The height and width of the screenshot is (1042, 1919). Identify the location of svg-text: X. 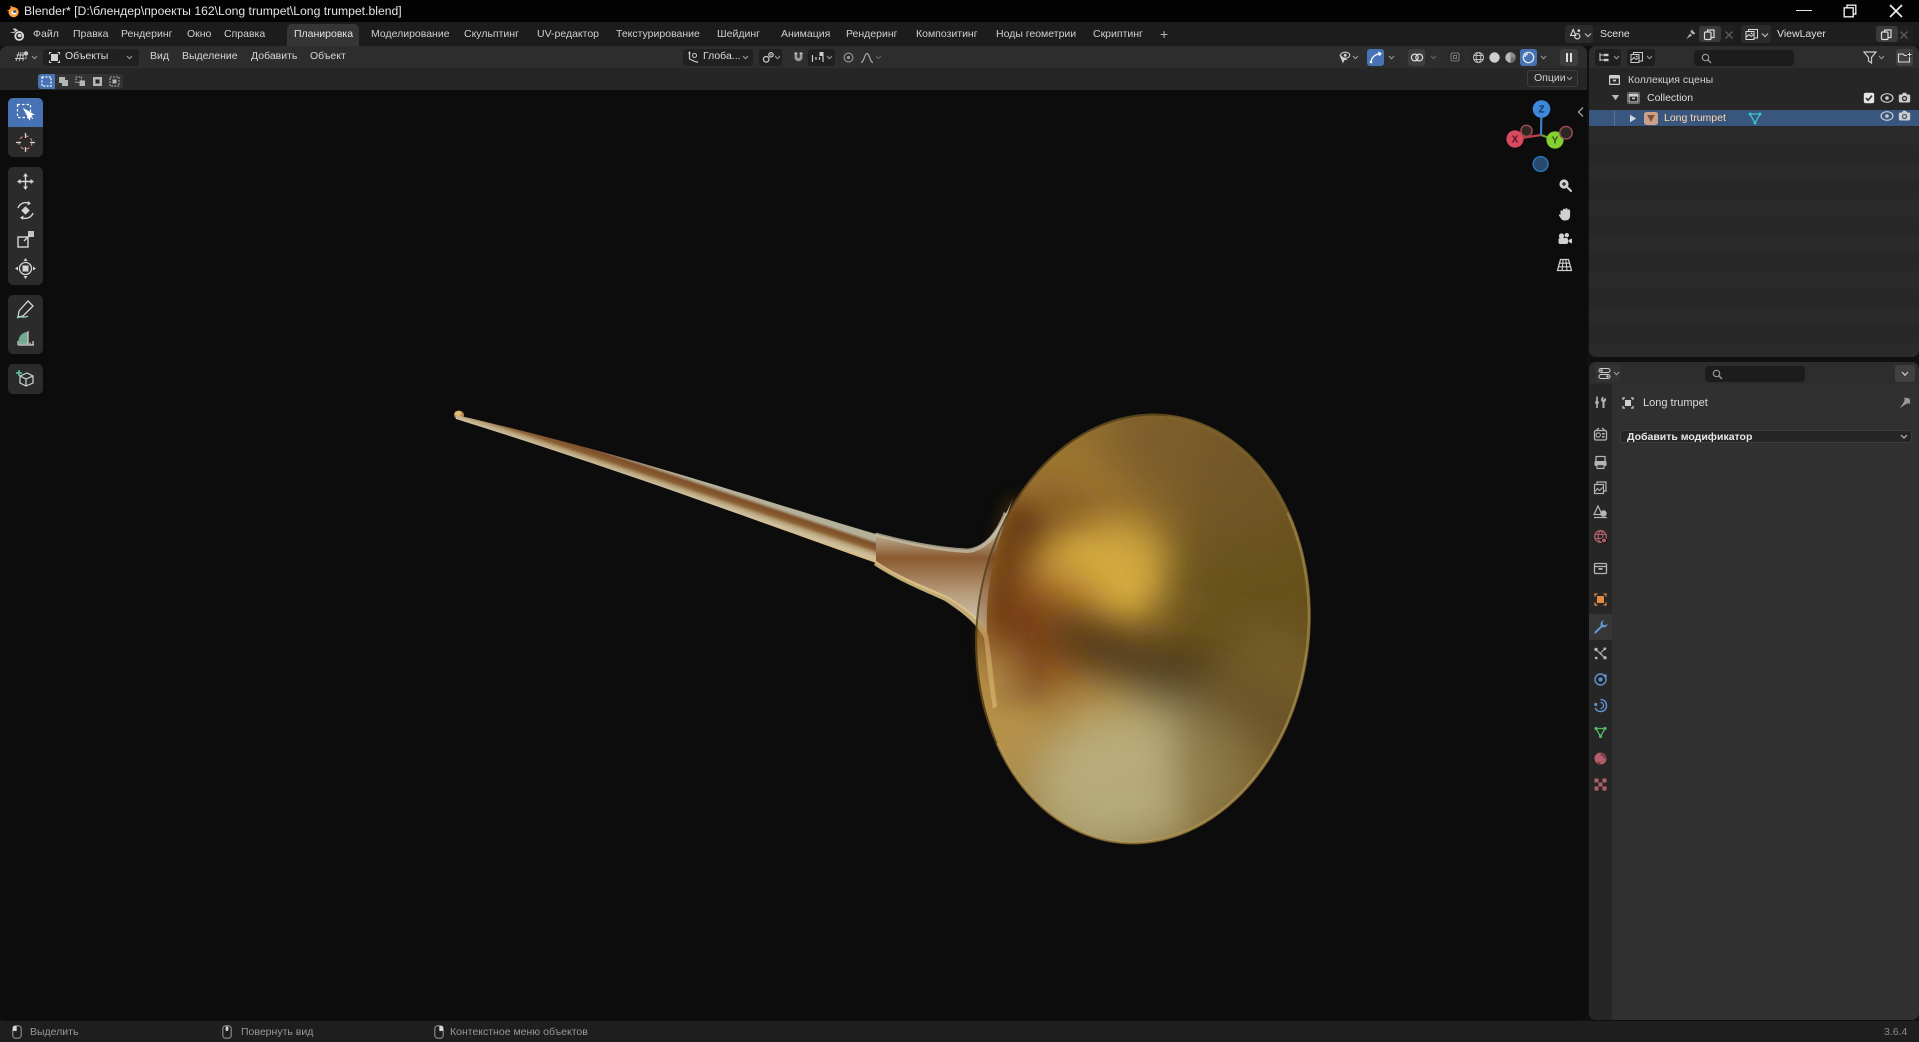
(1515, 140).